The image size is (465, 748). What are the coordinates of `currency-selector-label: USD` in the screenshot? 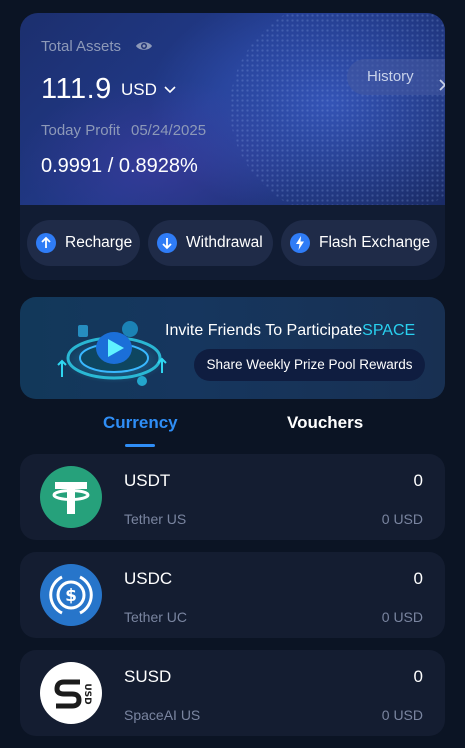 It's located at (139, 90).